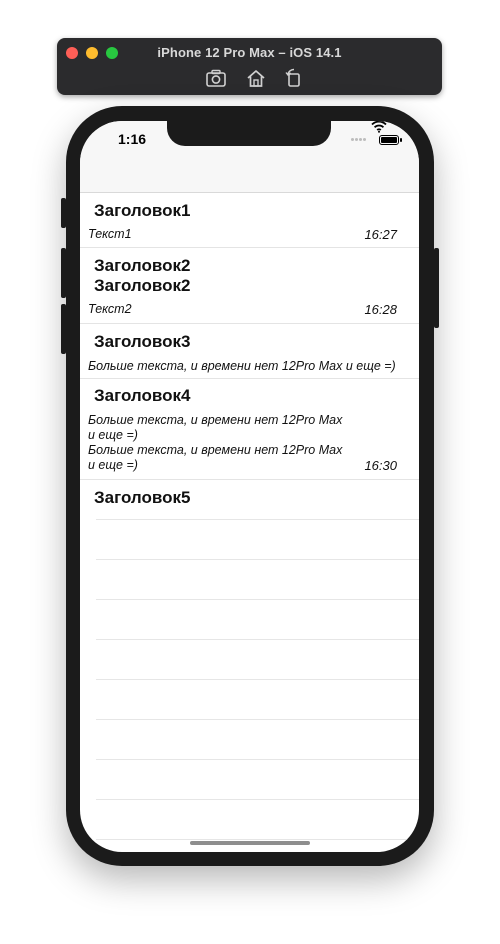  Describe the element at coordinates (294, 78) in the screenshot. I see `rotate-icon` at that location.